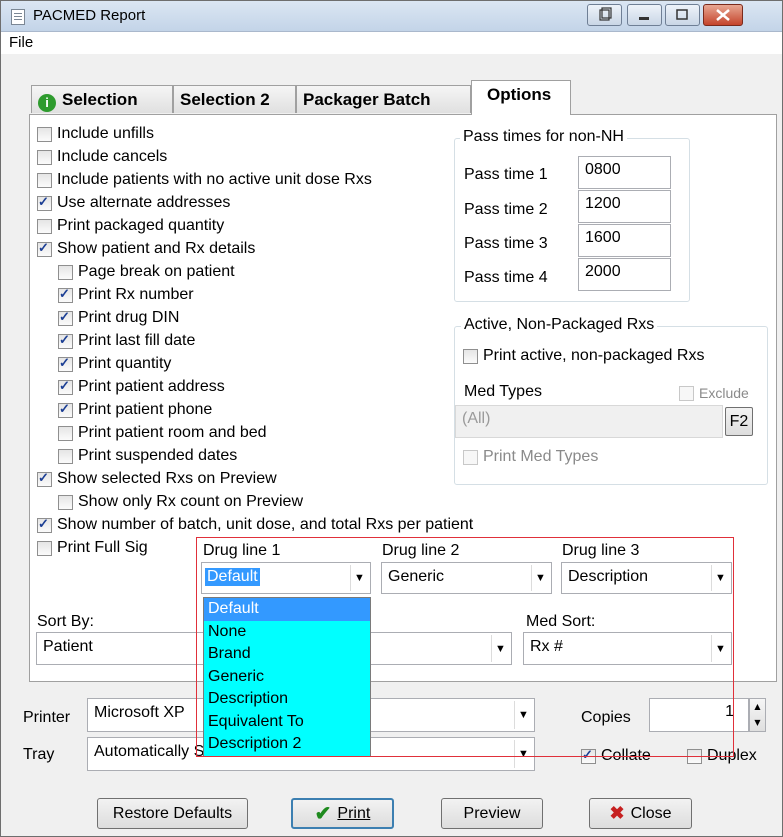 The height and width of the screenshot is (837, 783). Describe the element at coordinates (543, 137) in the screenshot. I see `pass-times-title: Pass times for non-NH` at that location.